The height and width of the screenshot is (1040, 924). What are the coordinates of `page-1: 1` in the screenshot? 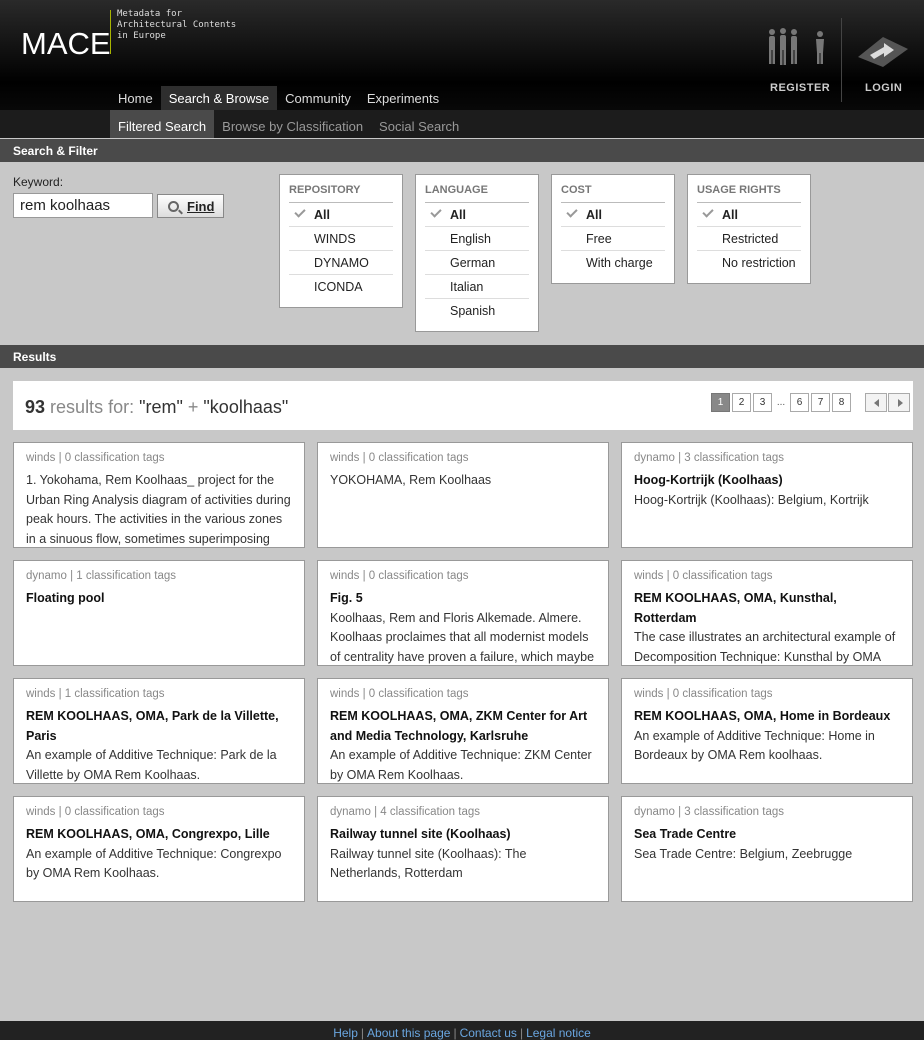 It's located at (720, 402).